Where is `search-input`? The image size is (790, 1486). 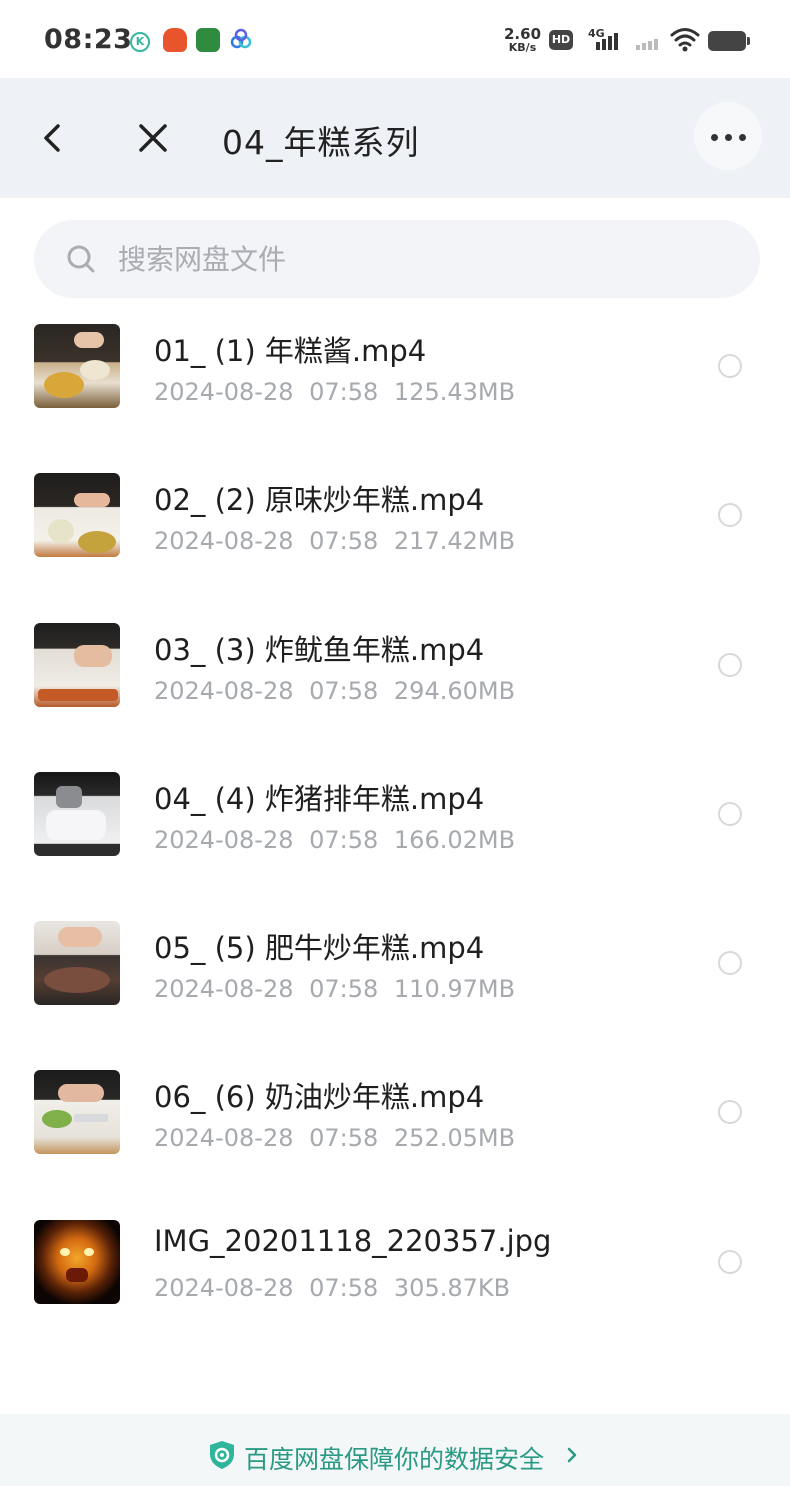
search-input is located at coordinates (418, 259).